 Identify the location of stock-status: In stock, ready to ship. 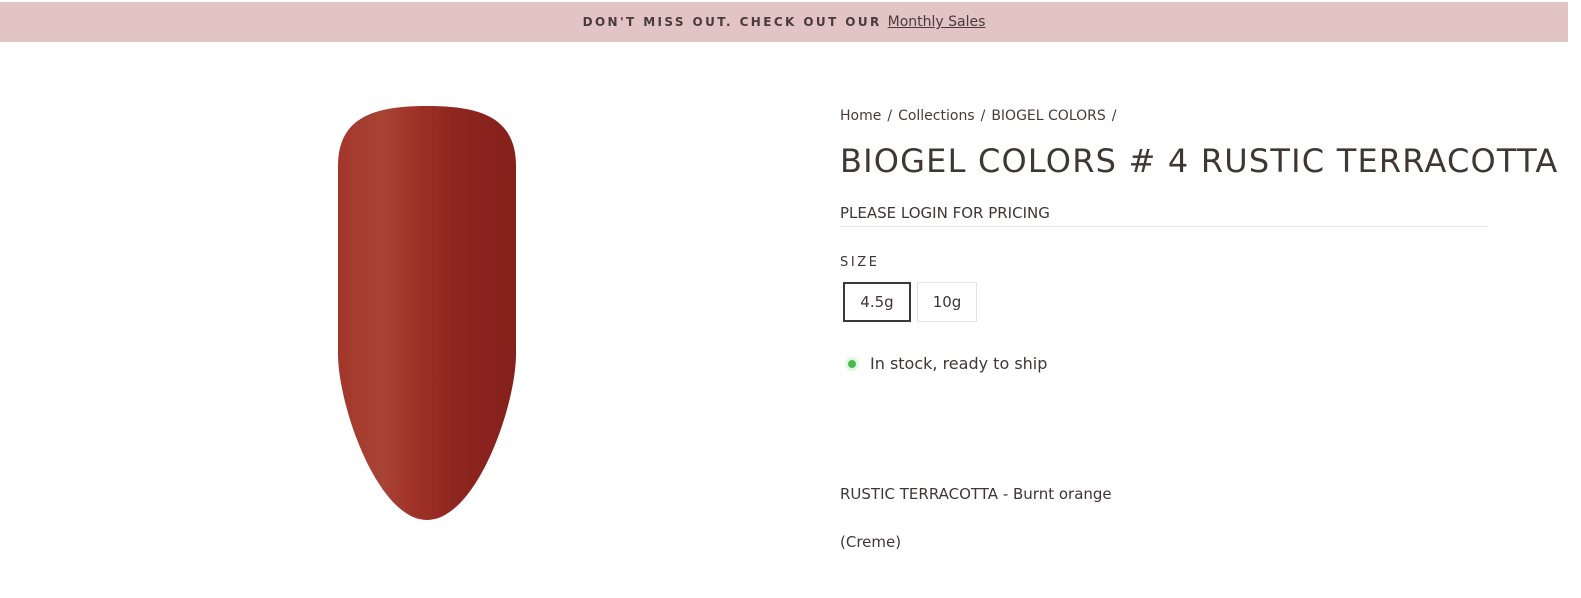
(1165, 363).